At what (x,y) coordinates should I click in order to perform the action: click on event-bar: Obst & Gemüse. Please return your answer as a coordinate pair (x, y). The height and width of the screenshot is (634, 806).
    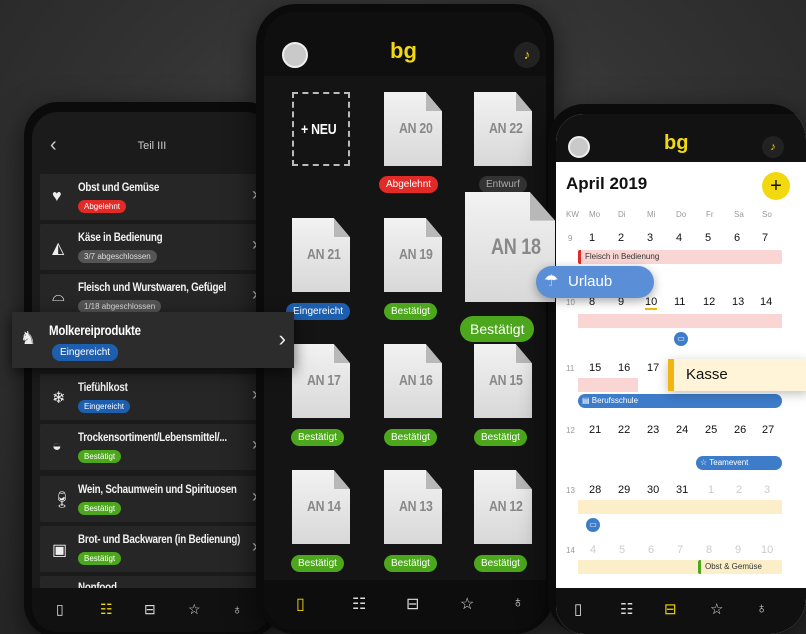
    Looking at the image, I should click on (740, 567).